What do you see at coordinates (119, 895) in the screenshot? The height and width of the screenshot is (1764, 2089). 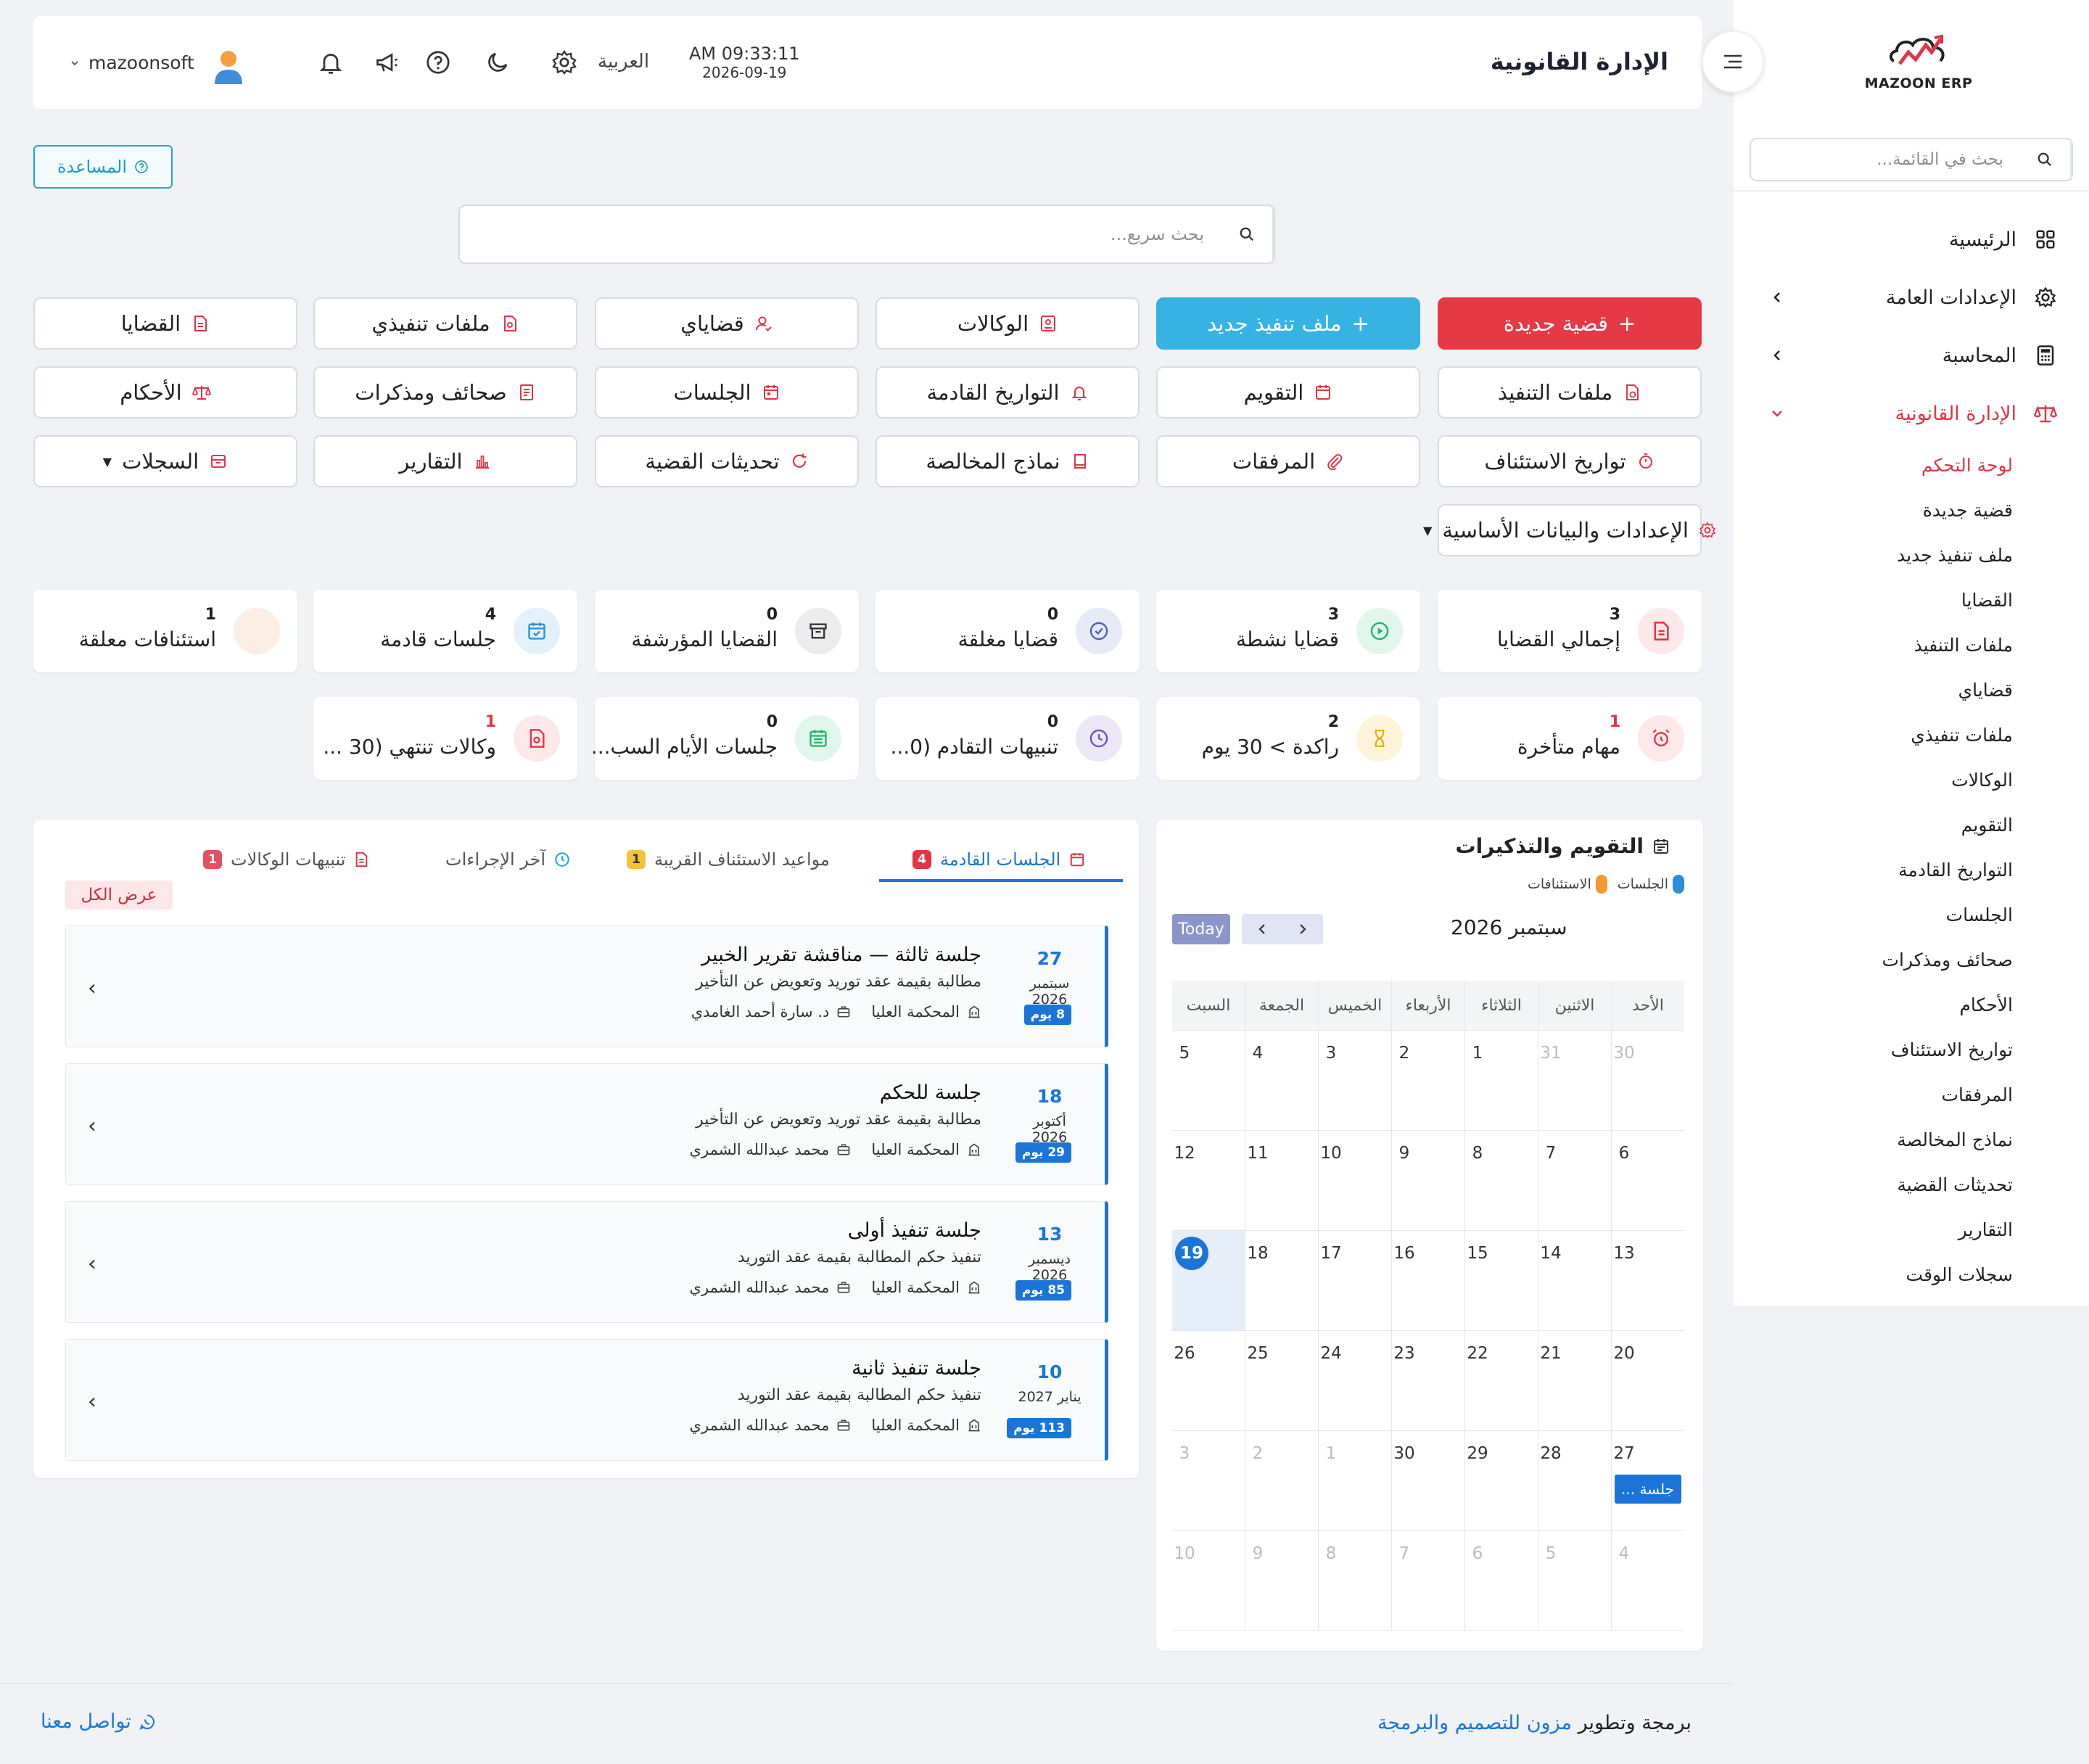 I see `view-all-button: عرض الكل` at bounding box center [119, 895].